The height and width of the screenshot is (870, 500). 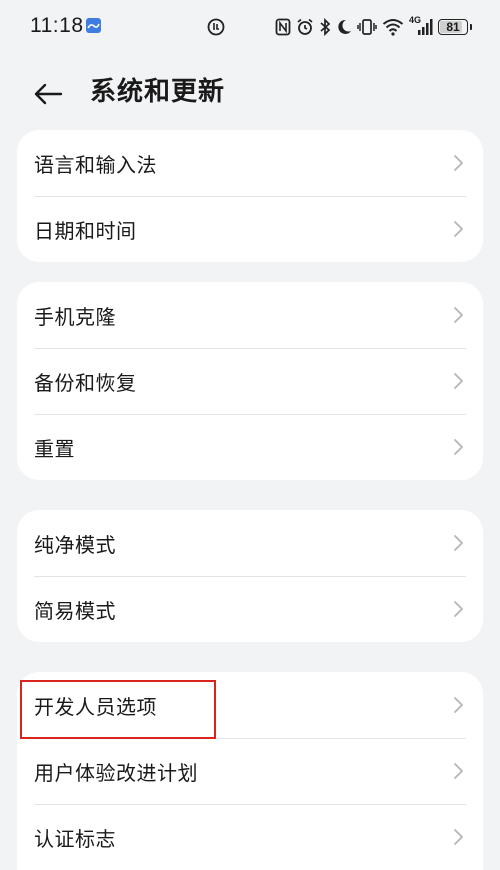 I want to click on row-phone-clone: 手机克隆, so click(x=250, y=315).